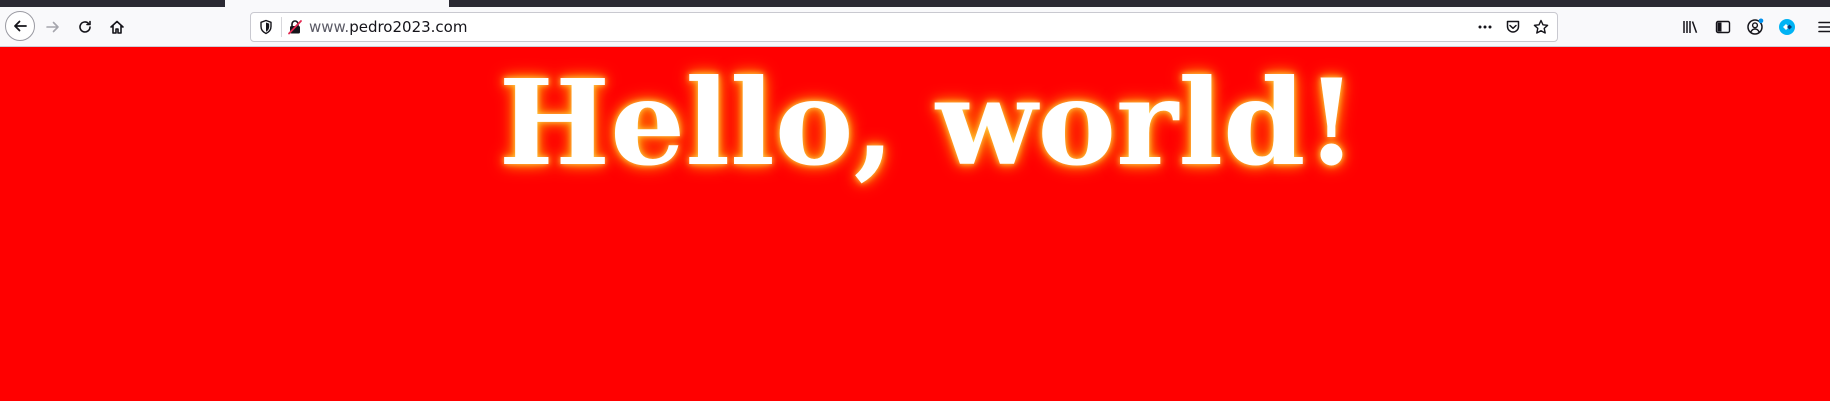 The width and height of the screenshot is (1830, 401). Describe the element at coordinates (408, 27) in the screenshot. I see `url-domain: pedro2023.com` at that location.